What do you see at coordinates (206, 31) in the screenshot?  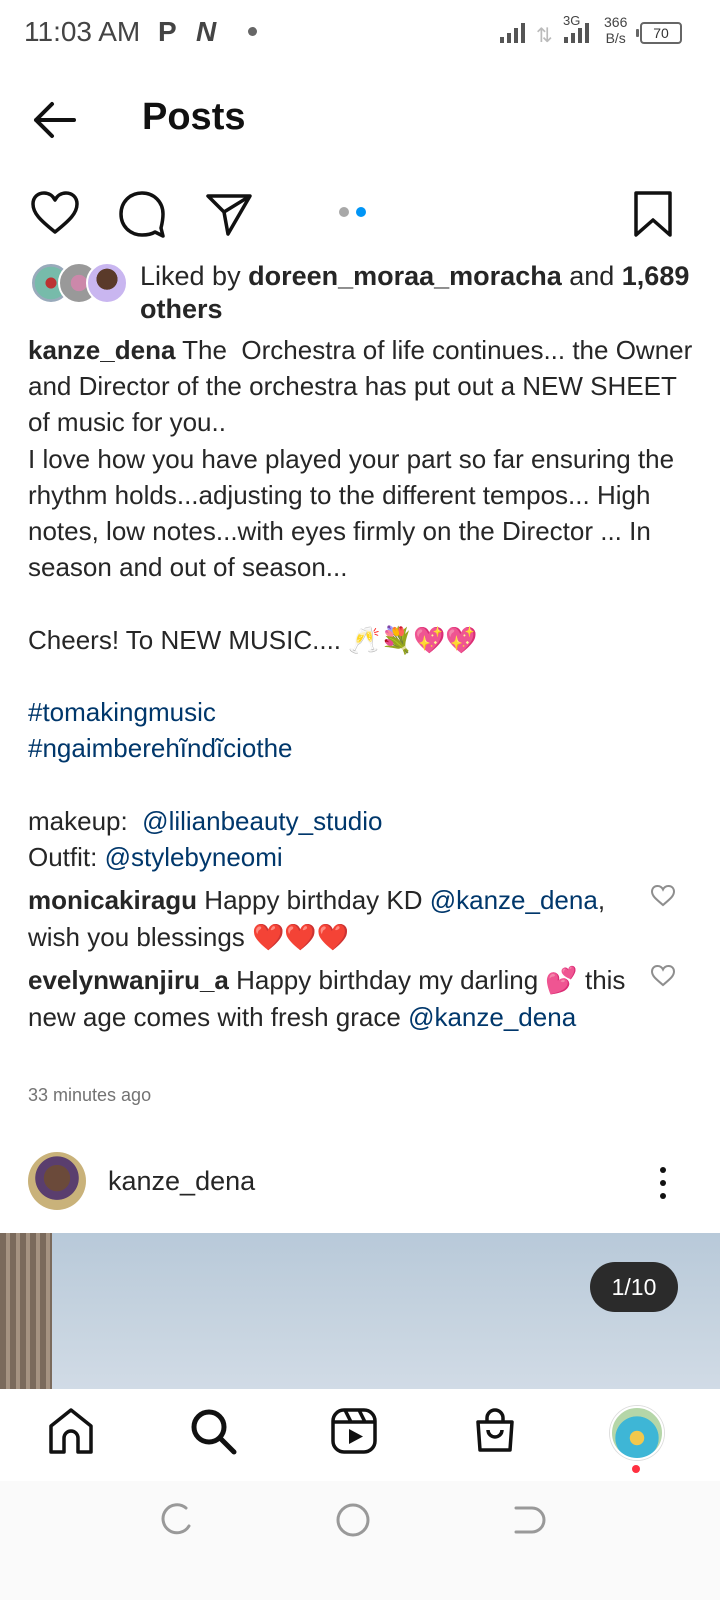 I see `notification-n-icon: N` at bounding box center [206, 31].